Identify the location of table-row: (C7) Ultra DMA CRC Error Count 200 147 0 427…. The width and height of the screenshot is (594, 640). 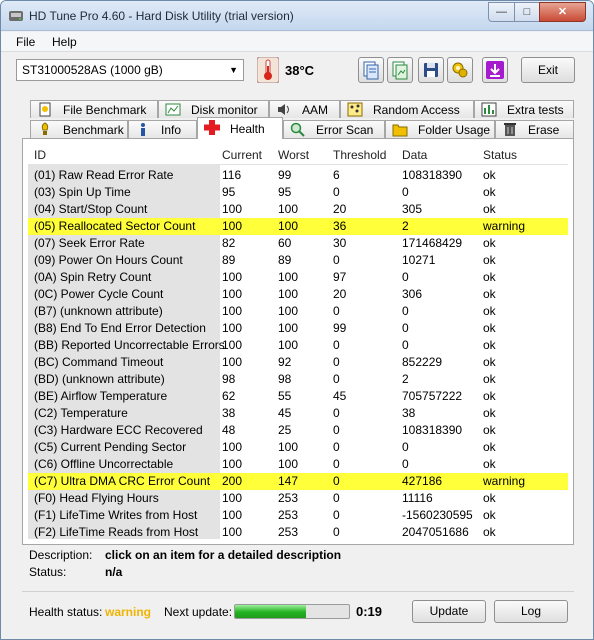
(298, 481).